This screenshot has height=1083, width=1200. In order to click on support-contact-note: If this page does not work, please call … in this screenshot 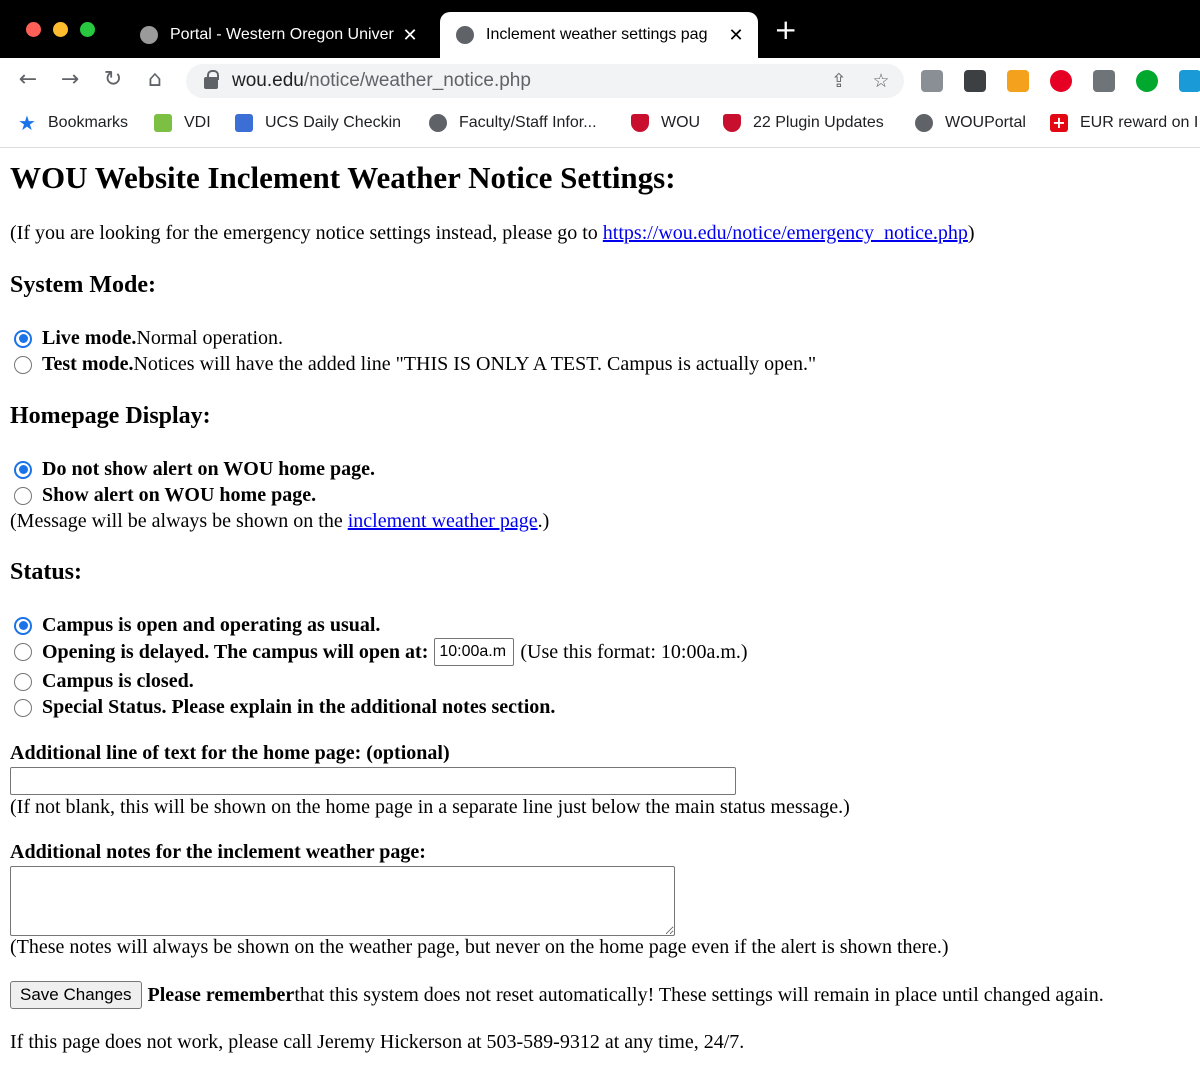, I will do `click(377, 1042)`.